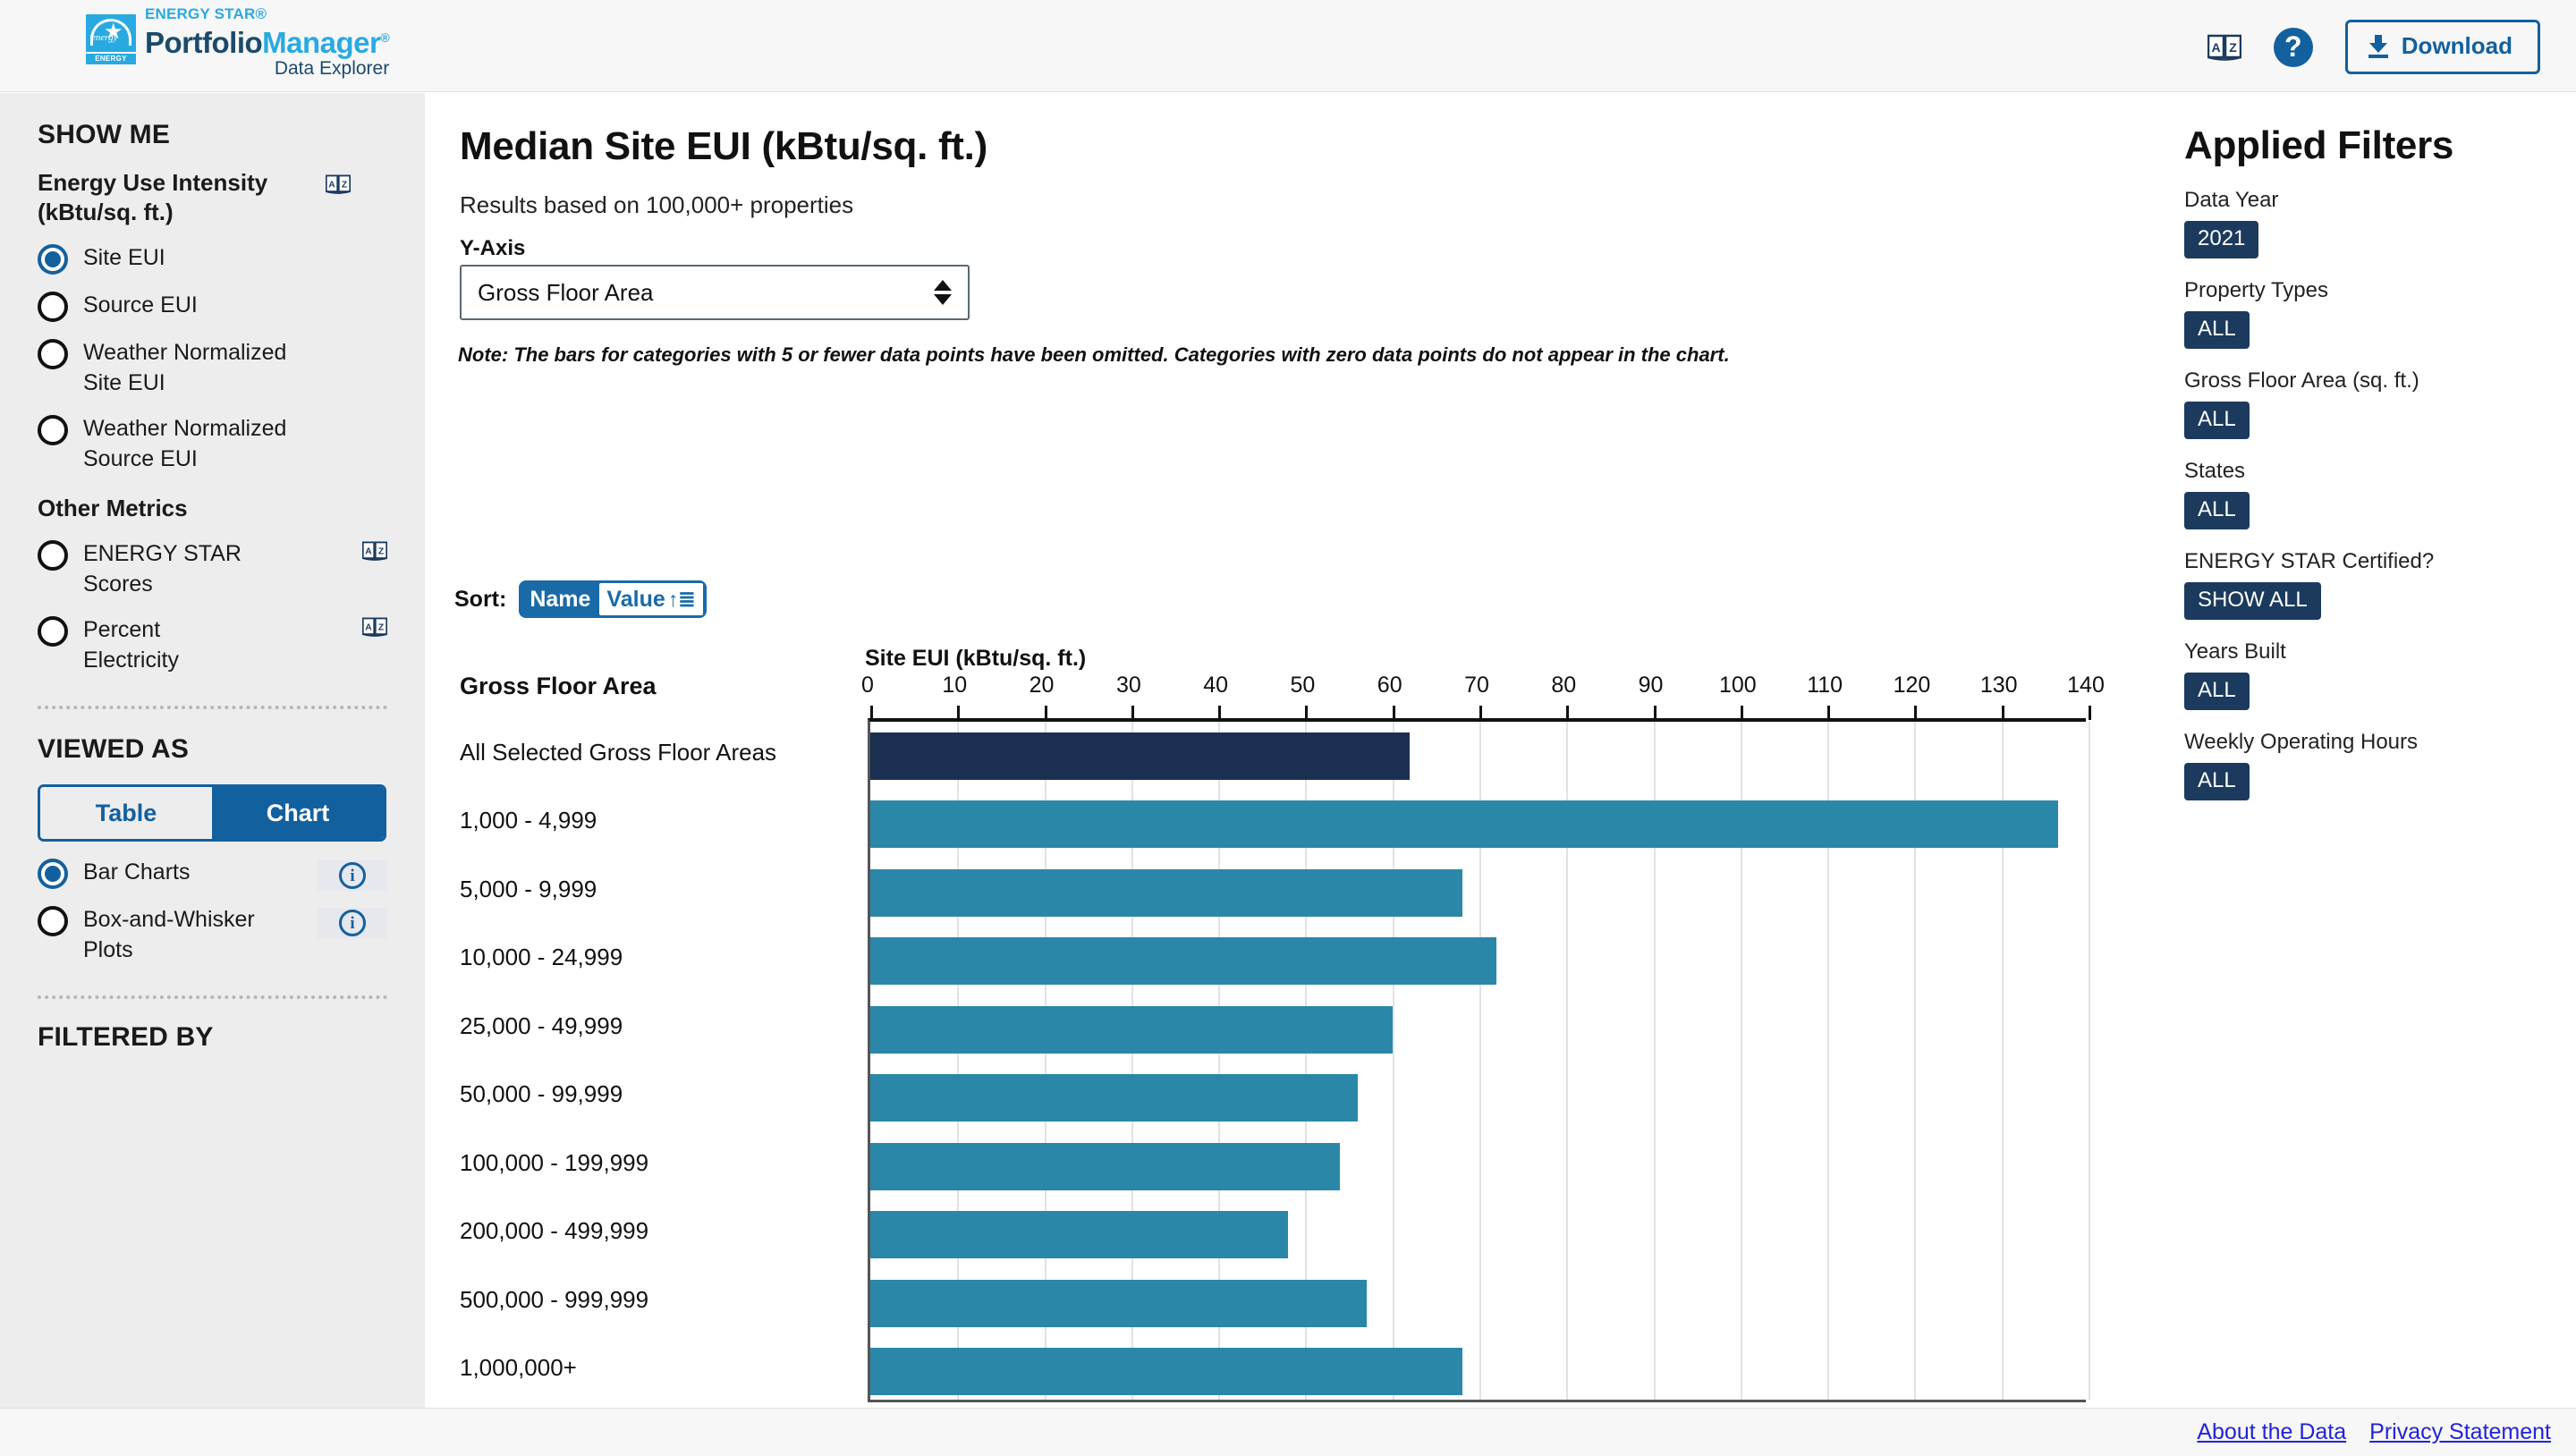 Image resolution: width=2576 pixels, height=1456 pixels. What do you see at coordinates (528, 888) in the screenshot?
I see `chart-category-label: 5,000 - 9,999` at bounding box center [528, 888].